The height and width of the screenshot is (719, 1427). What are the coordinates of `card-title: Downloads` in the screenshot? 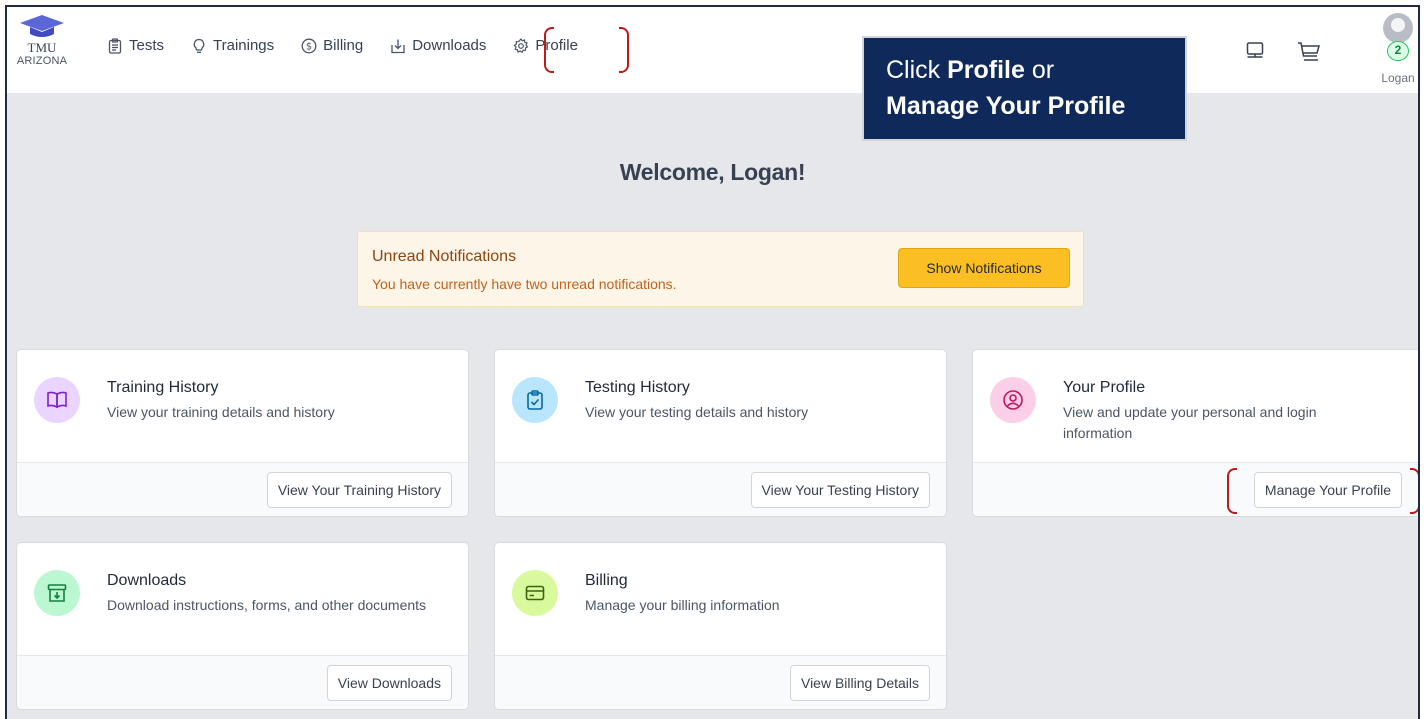 It's located at (147, 580).